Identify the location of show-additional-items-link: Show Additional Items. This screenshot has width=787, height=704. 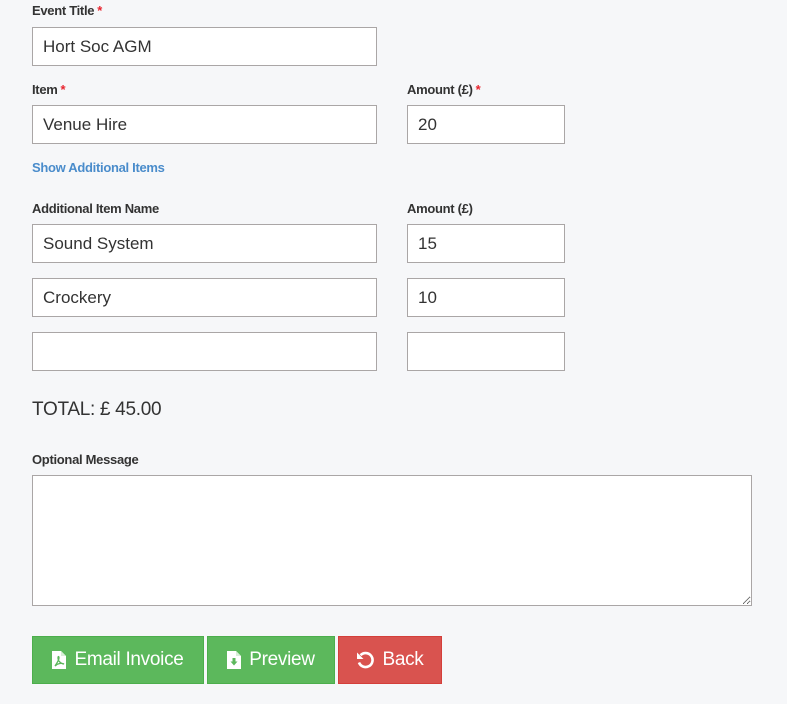
(98, 167).